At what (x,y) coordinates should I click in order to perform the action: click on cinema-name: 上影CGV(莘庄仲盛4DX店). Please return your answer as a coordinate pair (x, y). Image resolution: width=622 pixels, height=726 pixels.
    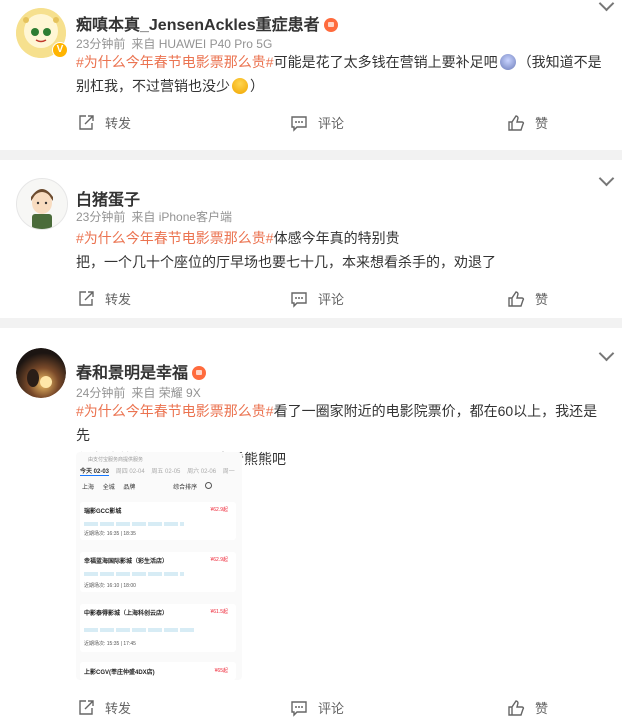
    Looking at the image, I should click on (119, 673).